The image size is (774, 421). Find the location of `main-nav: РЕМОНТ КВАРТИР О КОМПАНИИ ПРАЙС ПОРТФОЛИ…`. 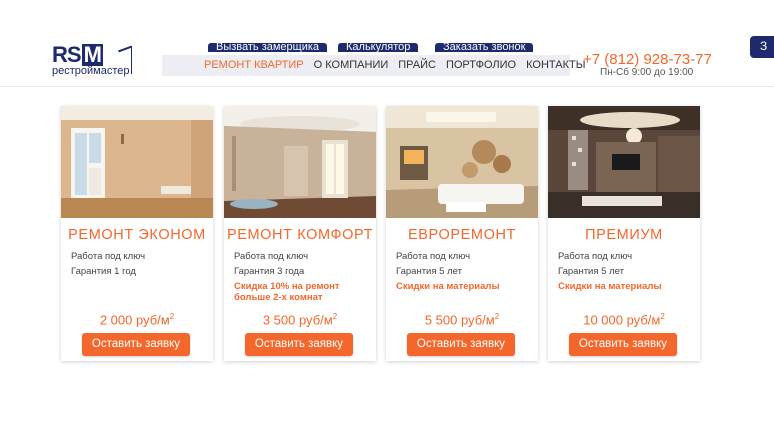

main-nav: РЕМОНТ КВАРТИР О КОМПАНИИ ПРАЙС ПОРТФОЛИ… is located at coordinates (373, 65).